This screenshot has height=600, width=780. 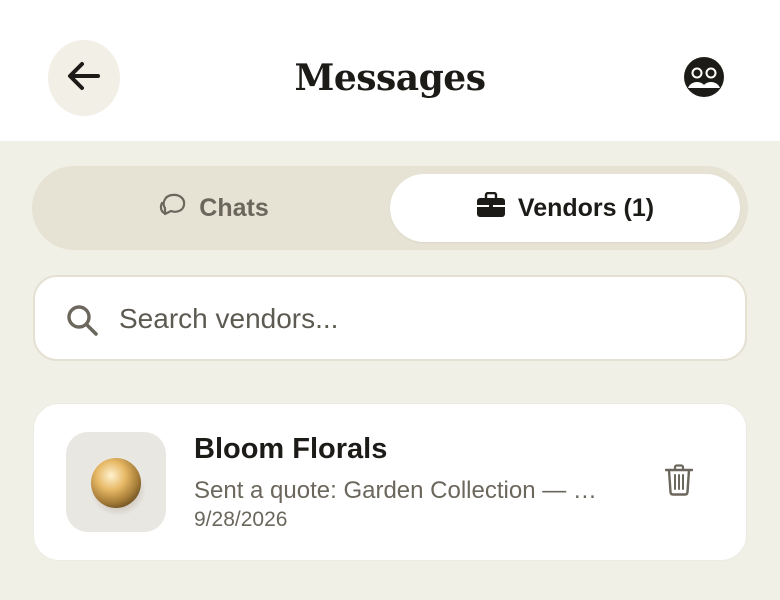 What do you see at coordinates (491, 208) in the screenshot?
I see `briefcase-icon` at bounding box center [491, 208].